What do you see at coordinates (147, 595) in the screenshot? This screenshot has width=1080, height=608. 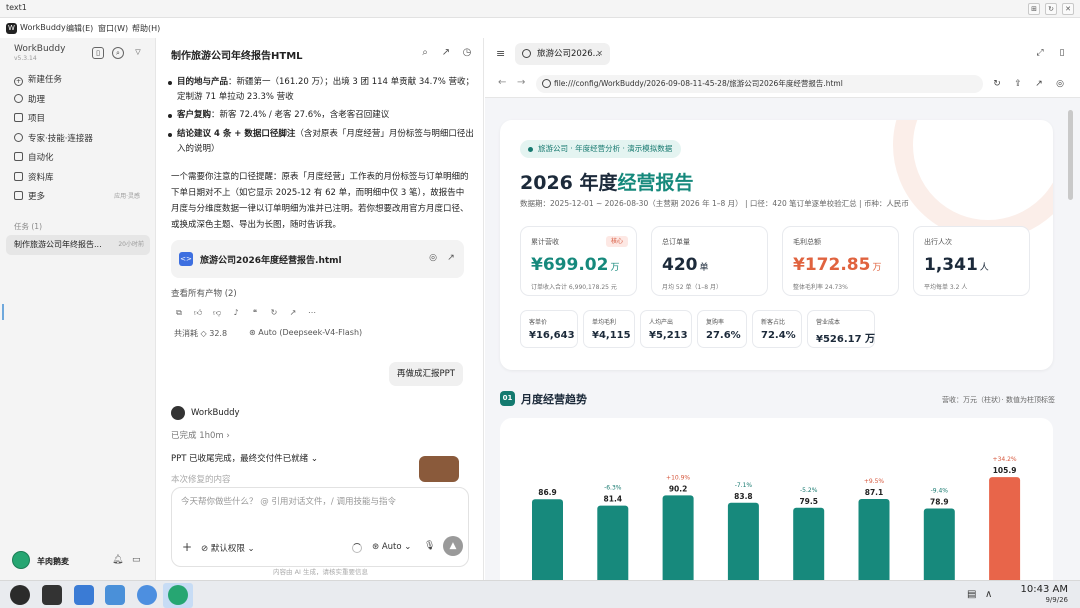 I see `browser-icon` at bounding box center [147, 595].